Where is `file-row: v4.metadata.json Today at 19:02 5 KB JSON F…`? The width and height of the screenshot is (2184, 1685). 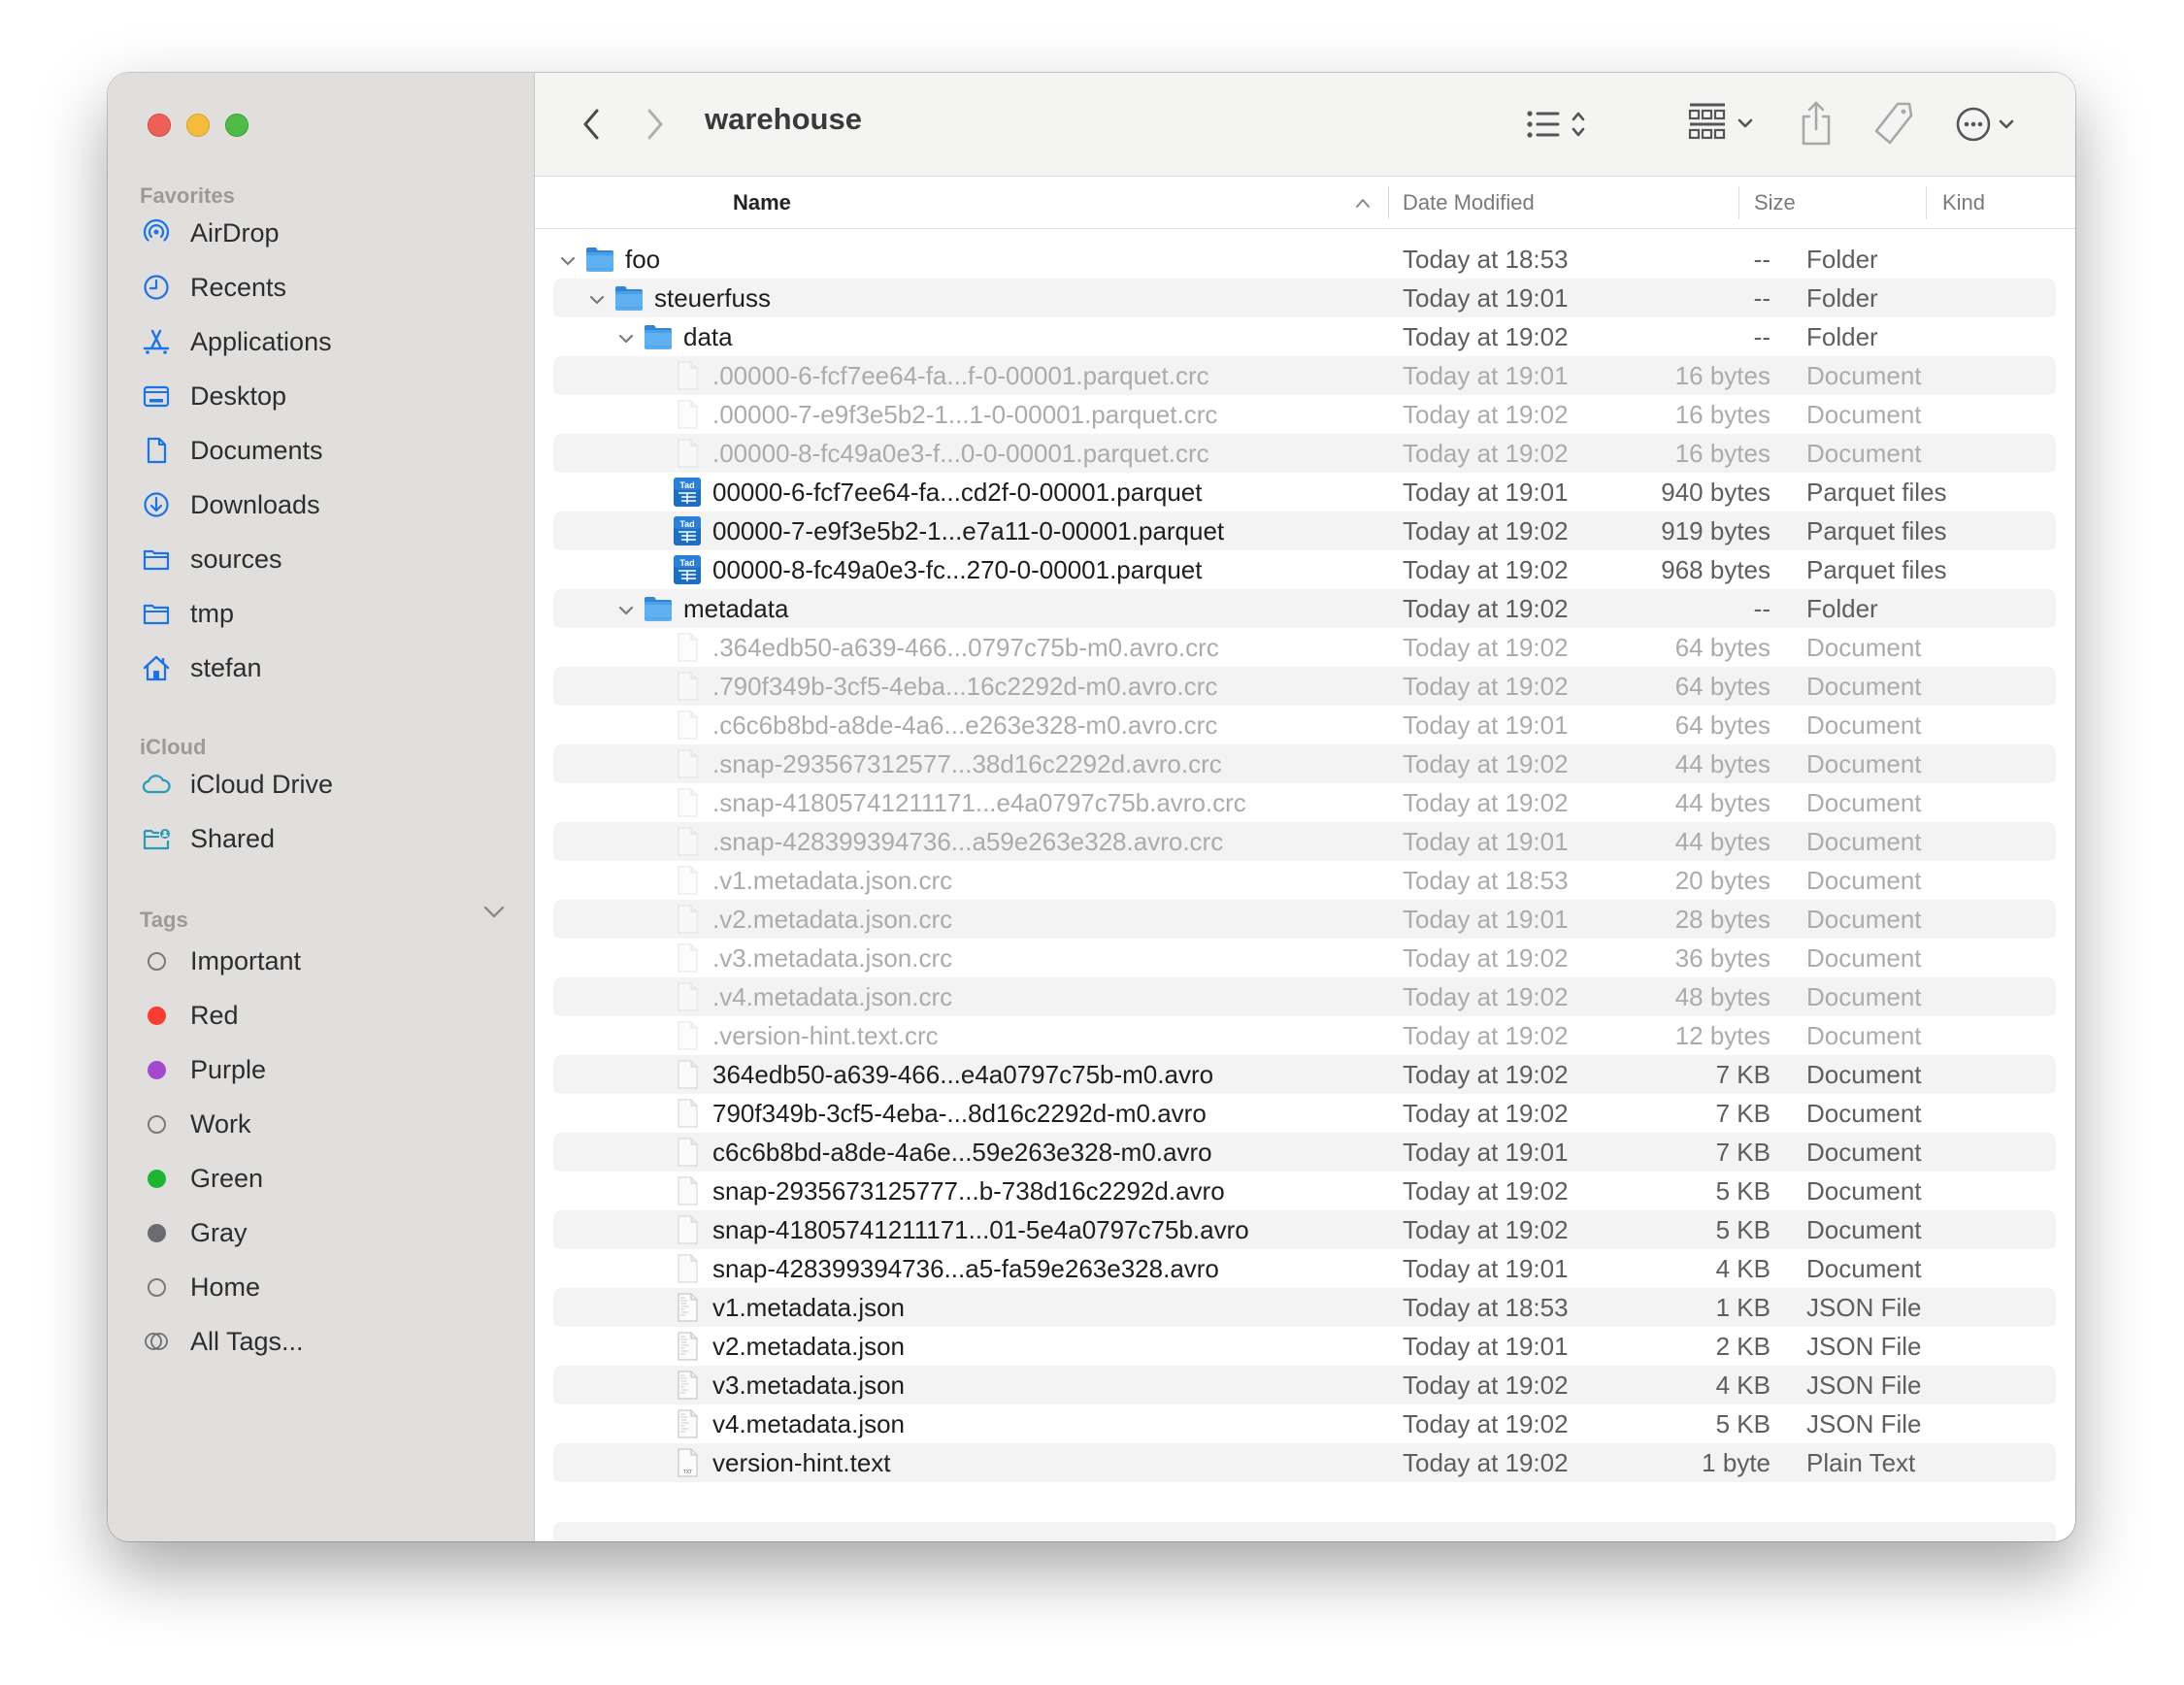 file-row: v4.metadata.json Today at 19:02 5 KB JSON F… is located at coordinates (1304, 1423).